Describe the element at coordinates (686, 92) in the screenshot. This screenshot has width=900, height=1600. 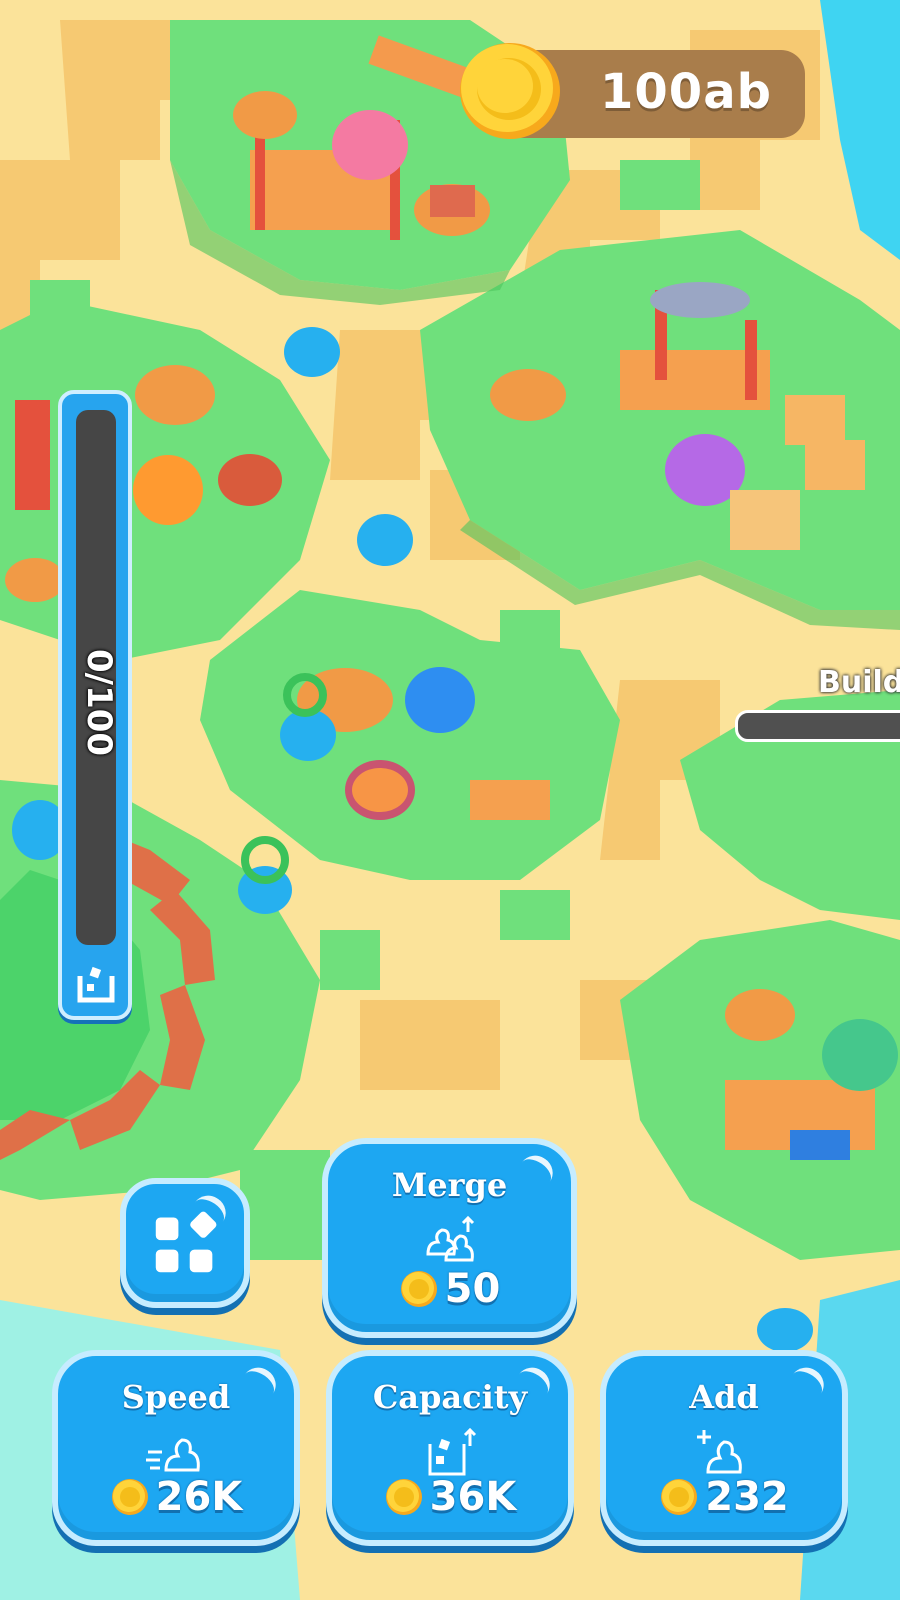
I see `coin-amount: 100ab` at that location.